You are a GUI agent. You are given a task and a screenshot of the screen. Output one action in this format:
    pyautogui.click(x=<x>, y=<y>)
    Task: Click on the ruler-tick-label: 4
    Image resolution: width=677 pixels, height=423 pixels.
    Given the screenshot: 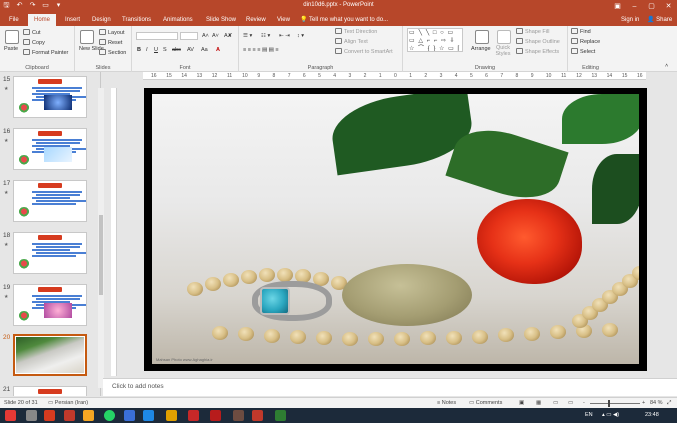 What is the action you would take?
    pyautogui.click(x=456, y=76)
    